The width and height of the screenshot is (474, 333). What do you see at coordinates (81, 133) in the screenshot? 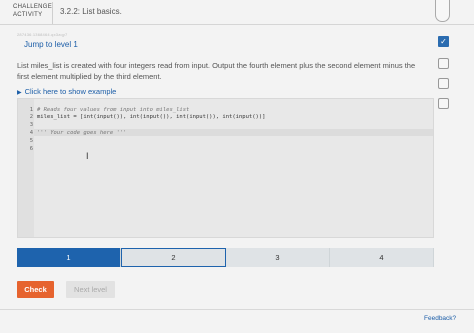
I see `code-line: ''' Your code goes here '''` at bounding box center [81, 133].